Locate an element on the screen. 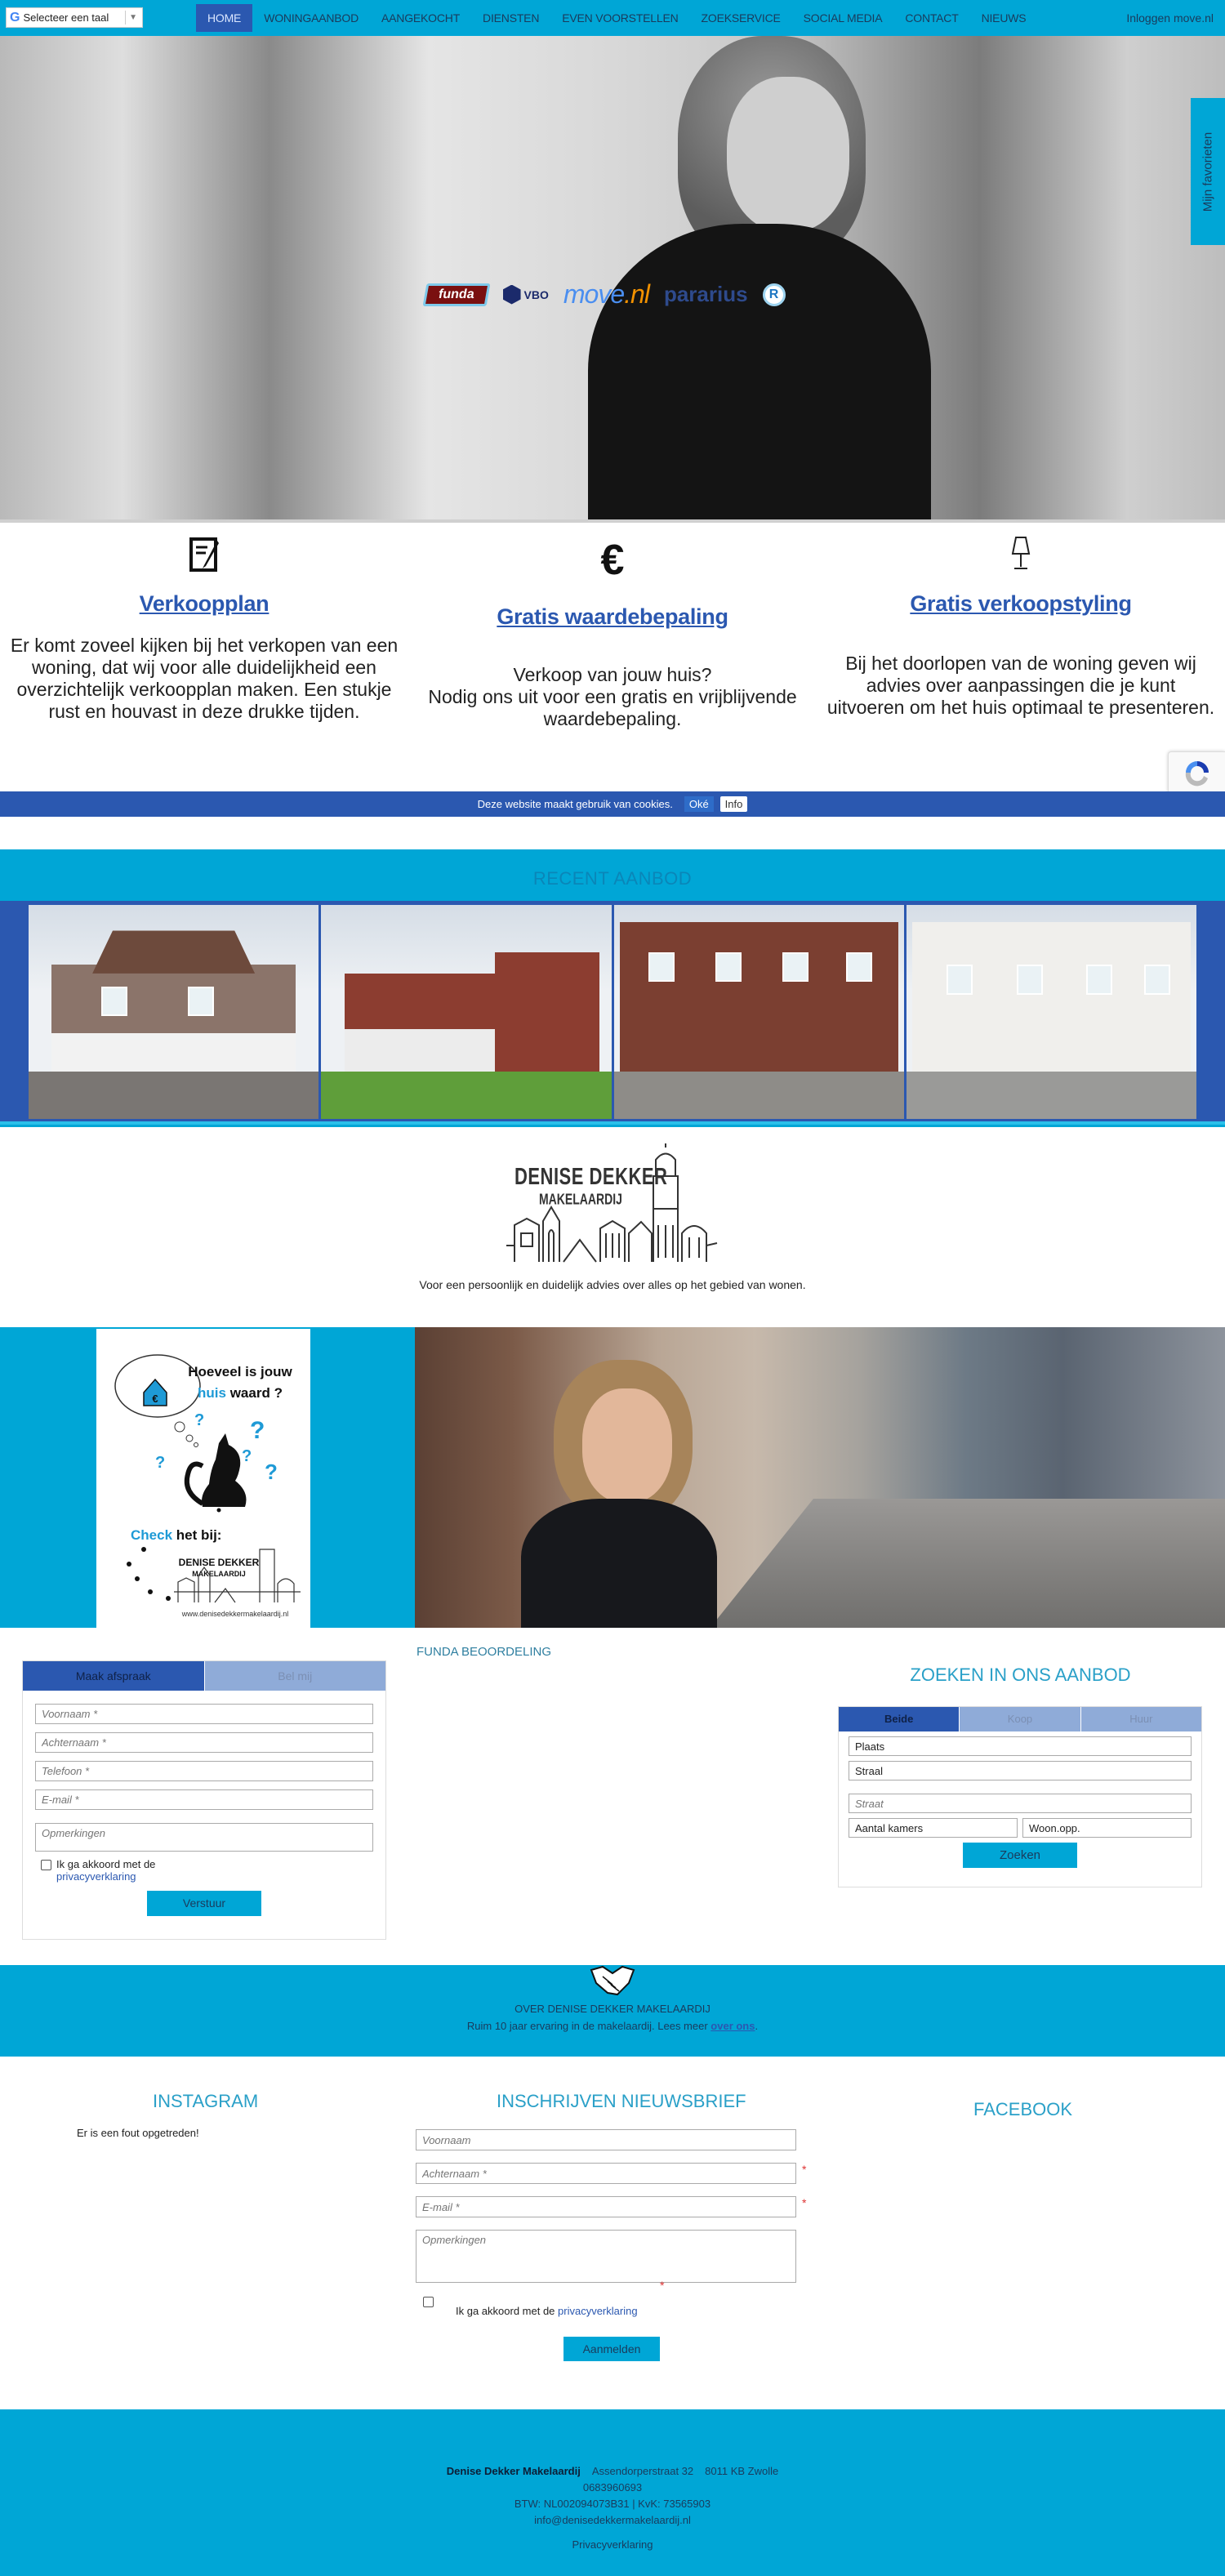  cookie-ok-button: Oké is located at coordinates (699, 804).